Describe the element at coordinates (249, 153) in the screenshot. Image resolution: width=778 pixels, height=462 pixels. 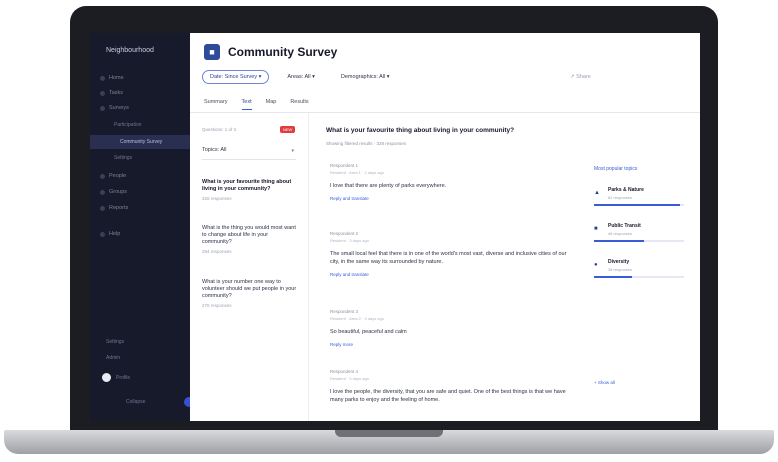
I see `topic-select: Topics: All ▾` at that location.